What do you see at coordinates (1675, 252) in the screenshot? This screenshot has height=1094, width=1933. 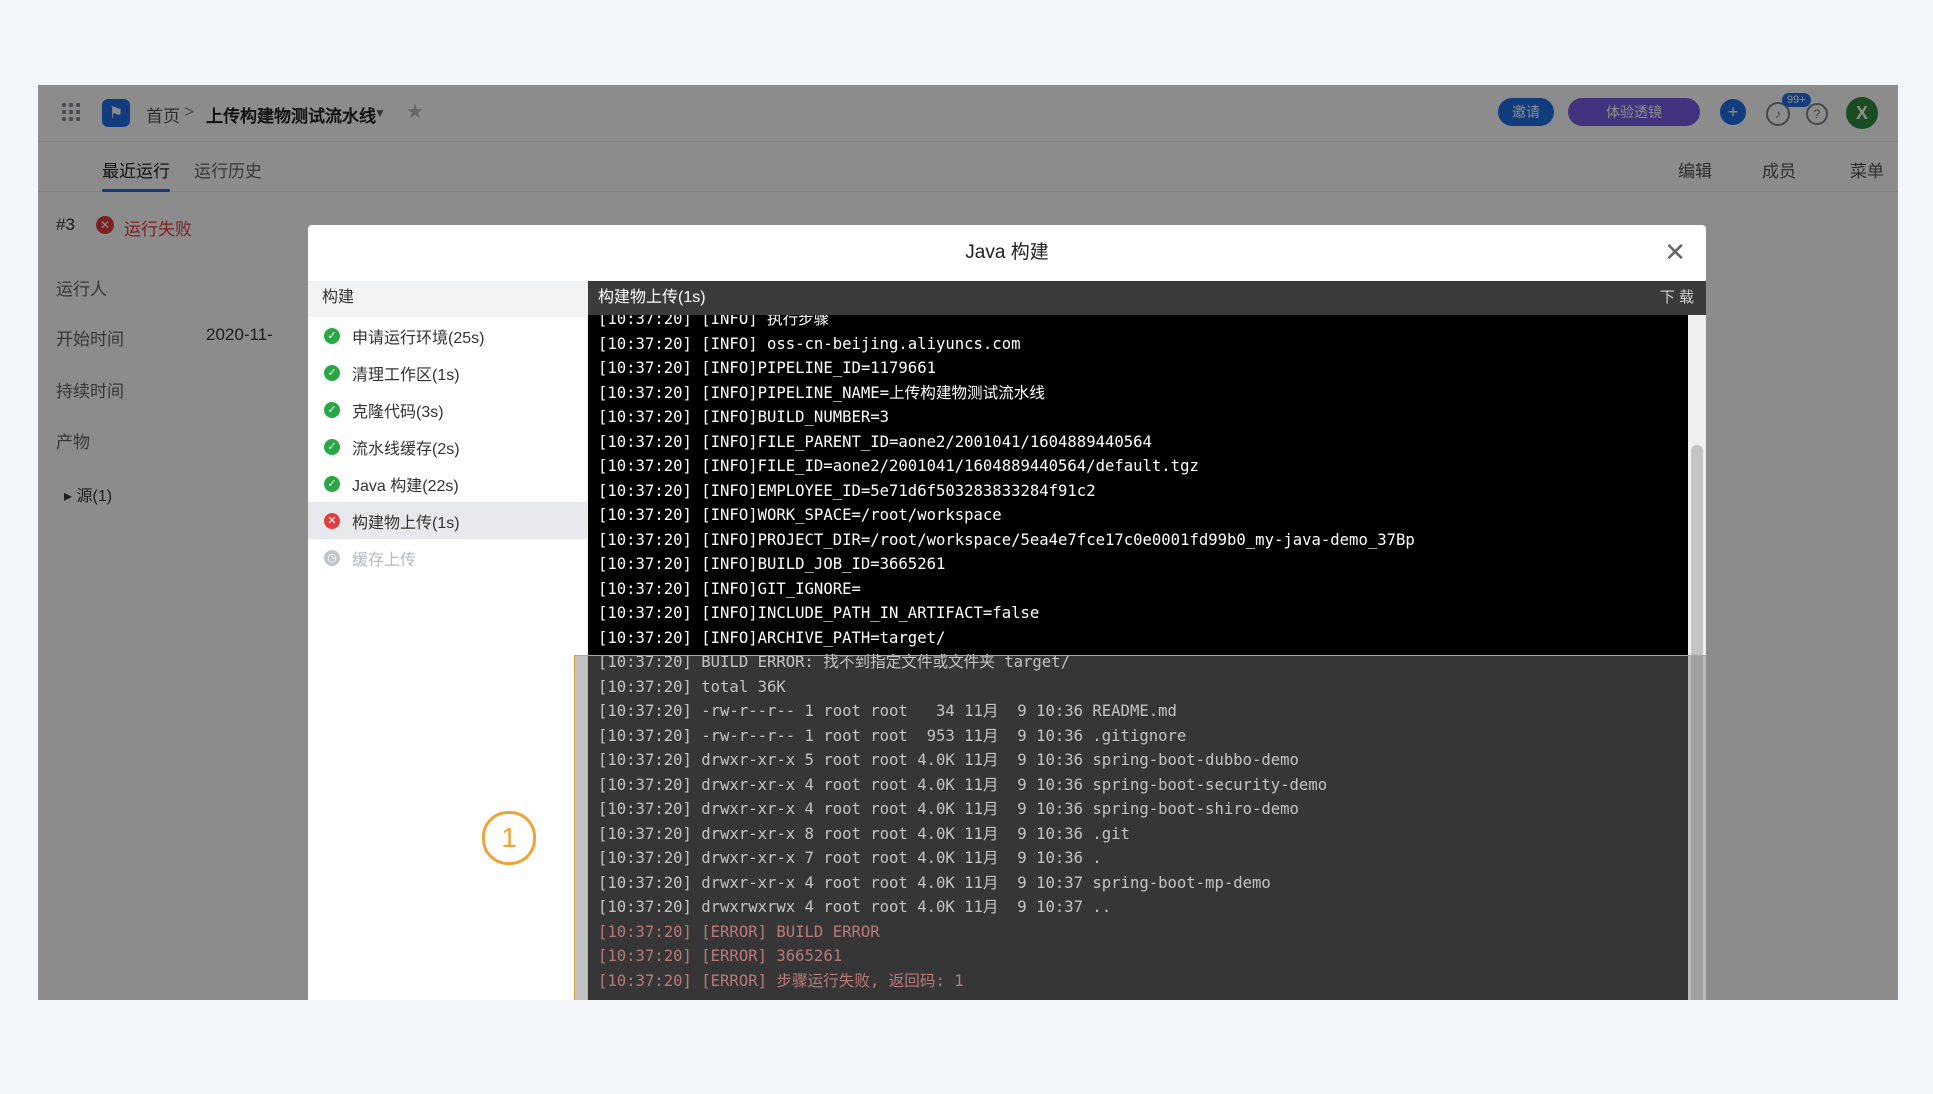 I see `close-icon: ✕` at bounding box center [1675, 252].